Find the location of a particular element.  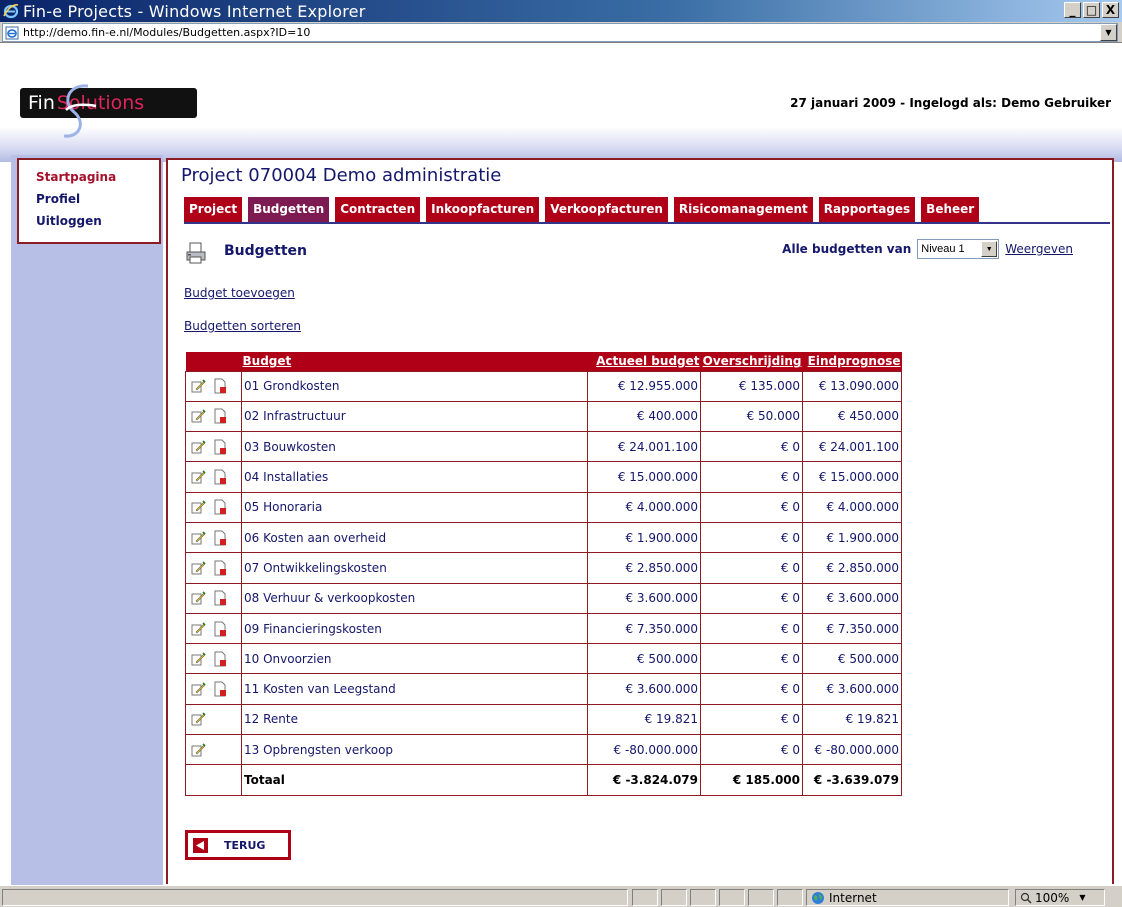

tab-divider is located at coordinates (647, 223).